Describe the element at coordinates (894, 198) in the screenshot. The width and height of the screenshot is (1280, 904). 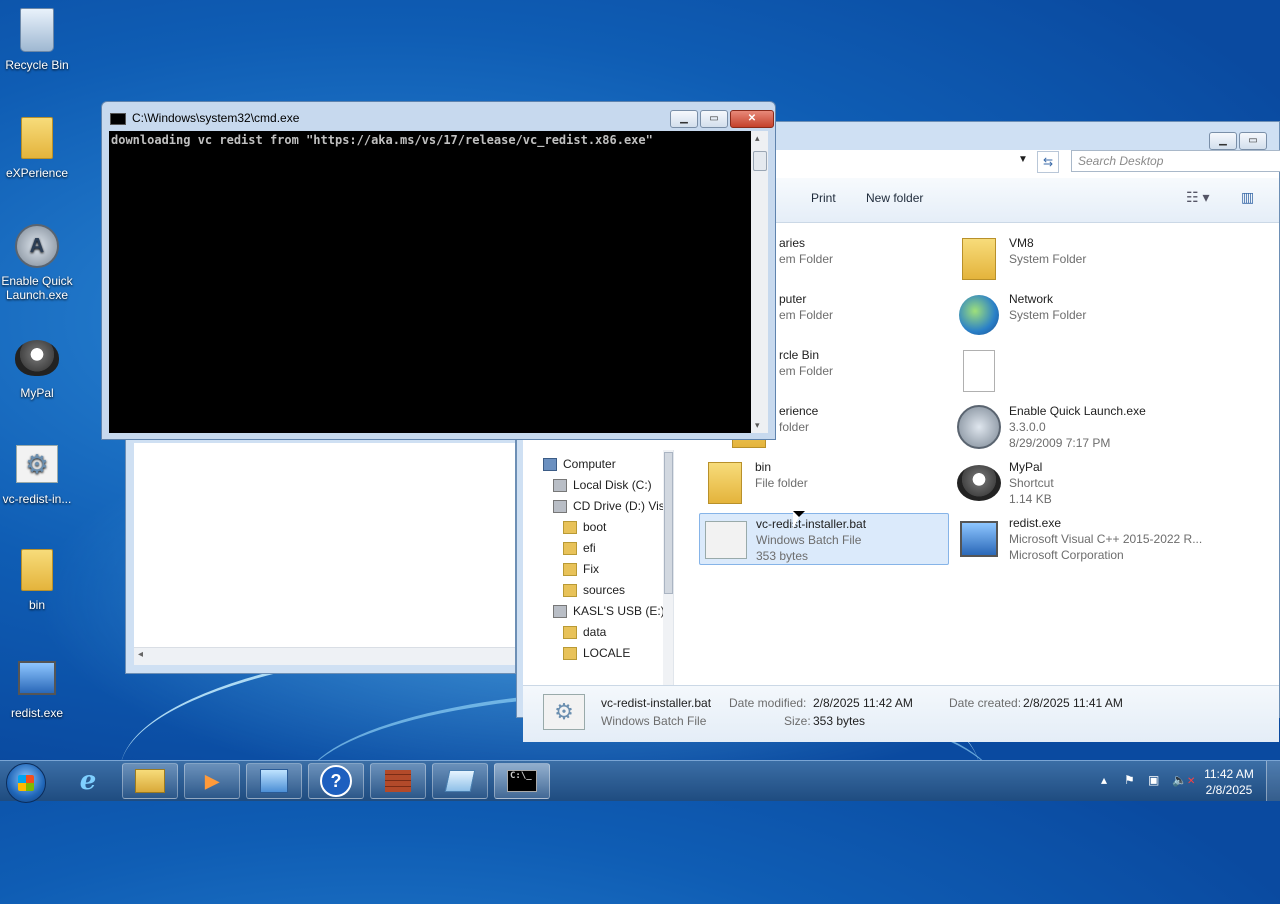
I see `new-folder-button: New folder` at that location.